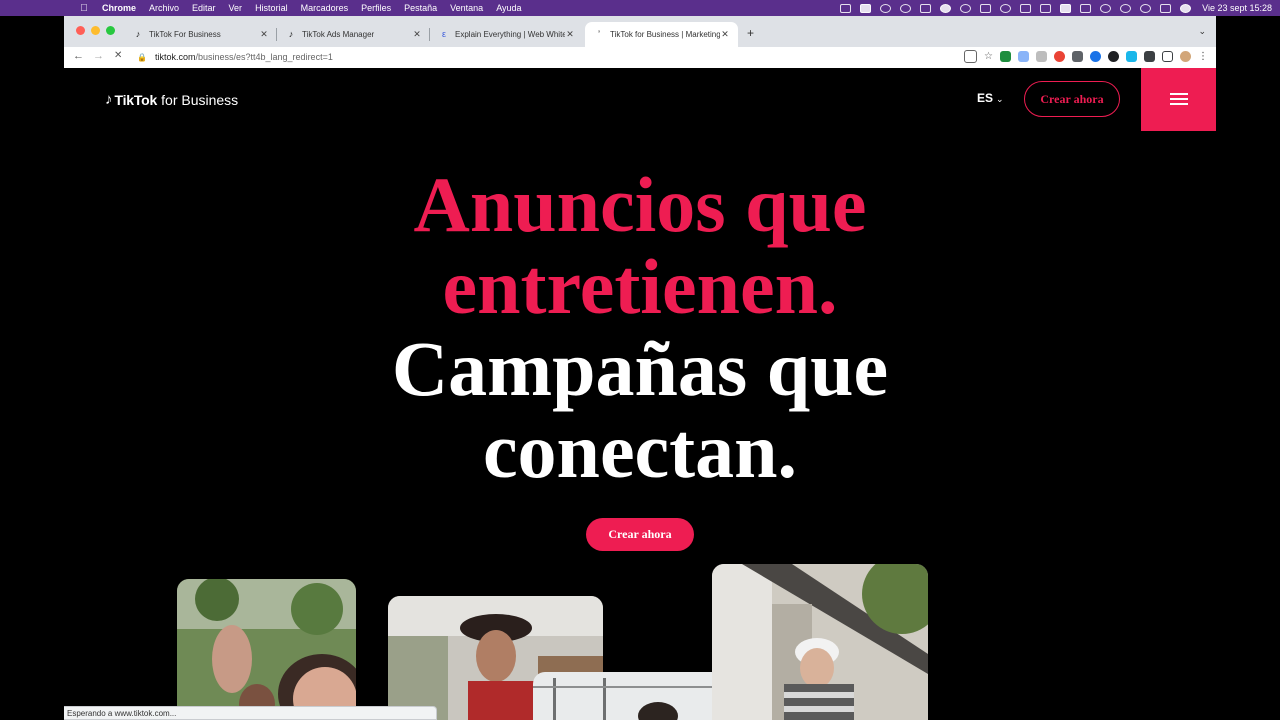 This screenshot has height=720, width=1280. I want to click on menu-archivo: Archivo, so click(164, 8).